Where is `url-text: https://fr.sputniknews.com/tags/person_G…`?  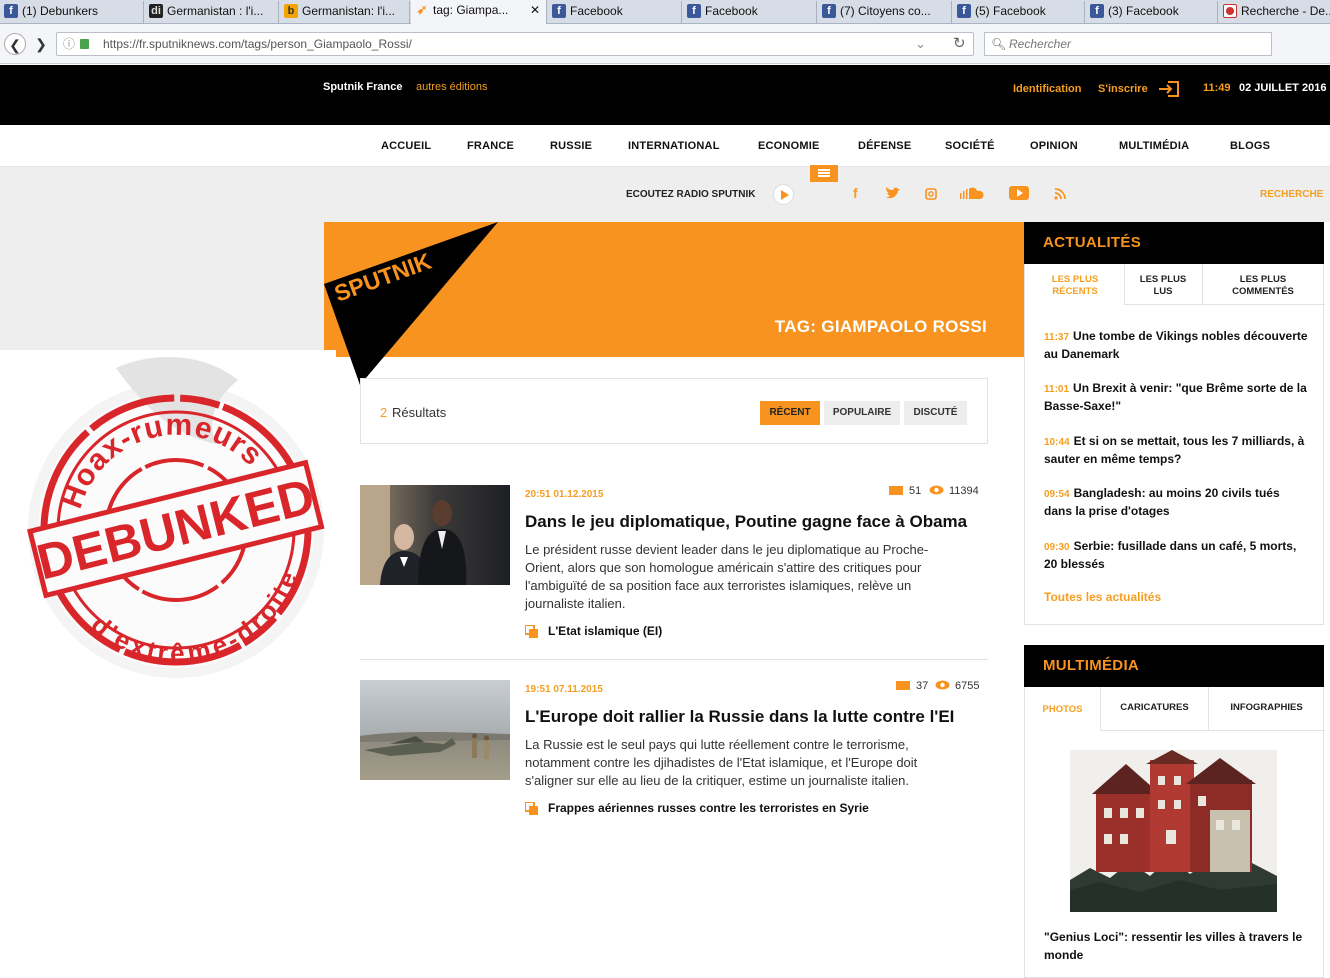 url-text: https://fr.sputniknews.com/tags/person_G… is located at coordinates (257, 44).